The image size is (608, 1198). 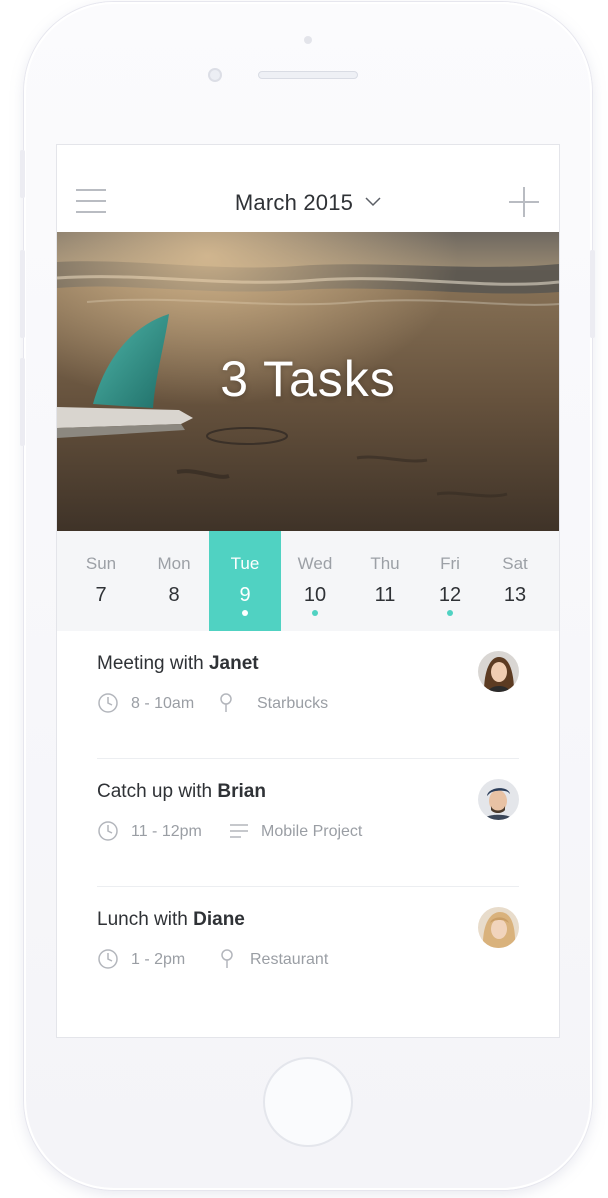 What do you see at coordinates (312, 831) in the screenshot?
I see `task-detail: Mobile Project` at bounding box center [312, 831].